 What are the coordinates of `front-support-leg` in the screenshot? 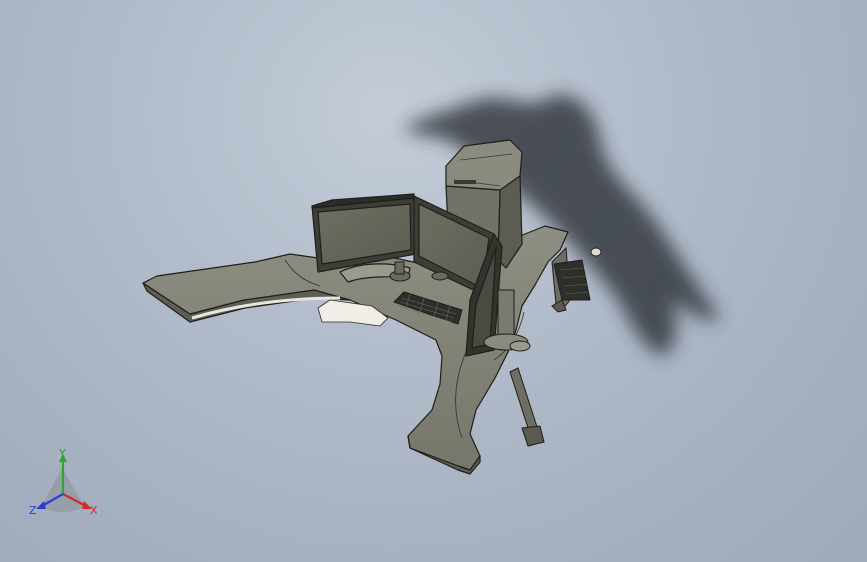 It's located at (527, 407).